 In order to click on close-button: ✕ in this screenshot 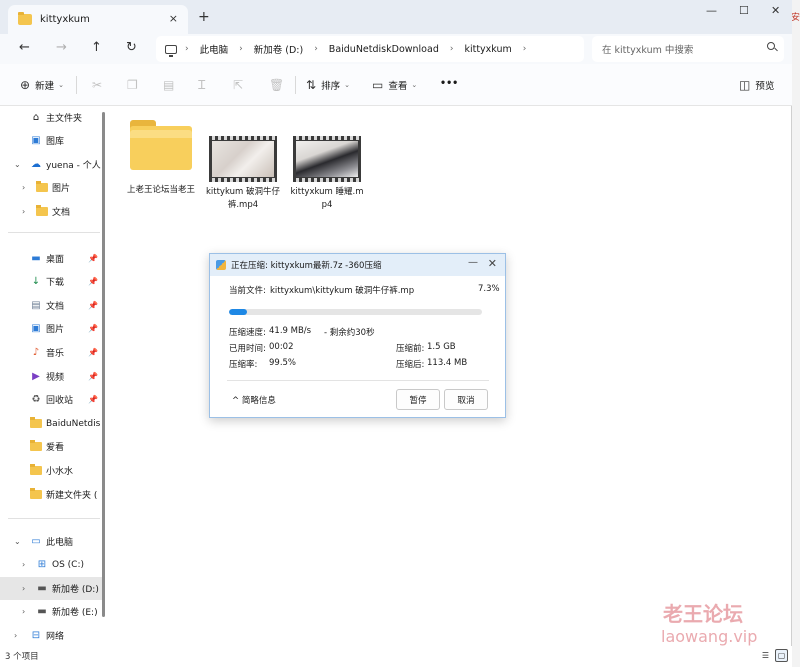, I will do `click(775, 10)`.